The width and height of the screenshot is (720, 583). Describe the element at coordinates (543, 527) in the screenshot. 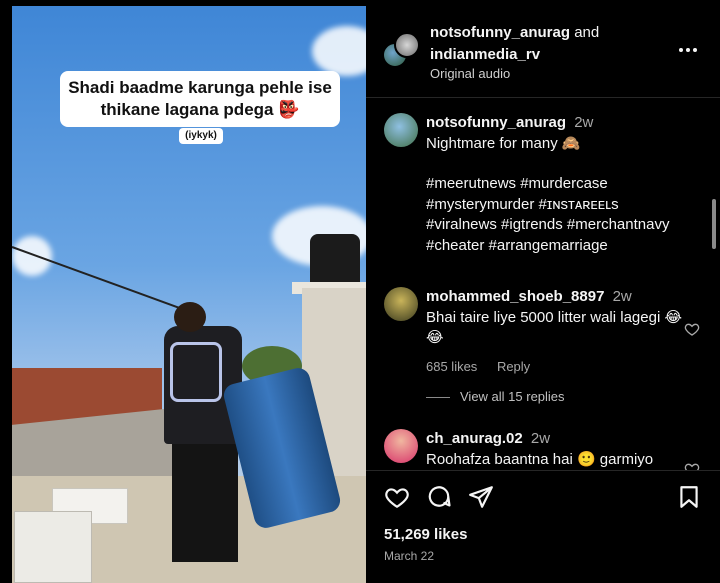

I see `post-actions: 51,269 likes March 22` at that location.